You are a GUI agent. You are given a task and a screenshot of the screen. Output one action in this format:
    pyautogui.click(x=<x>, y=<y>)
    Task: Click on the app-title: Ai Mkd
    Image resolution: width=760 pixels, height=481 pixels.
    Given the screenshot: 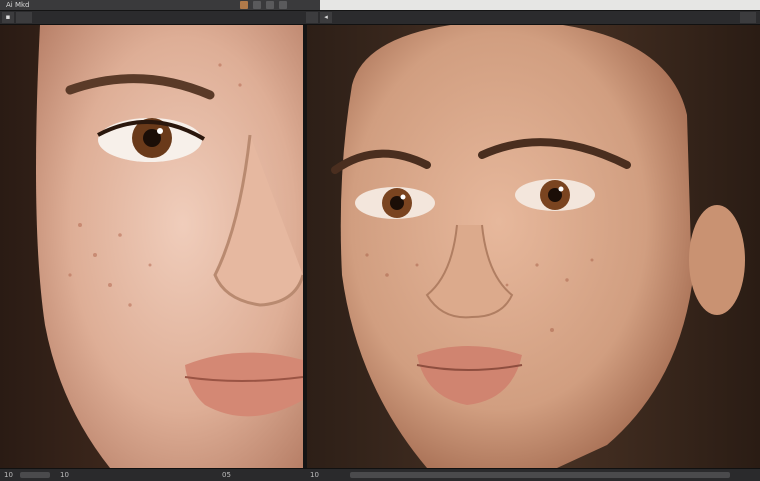 What is the action you would take?
    pyautogui.click(x=18, y=5)
    